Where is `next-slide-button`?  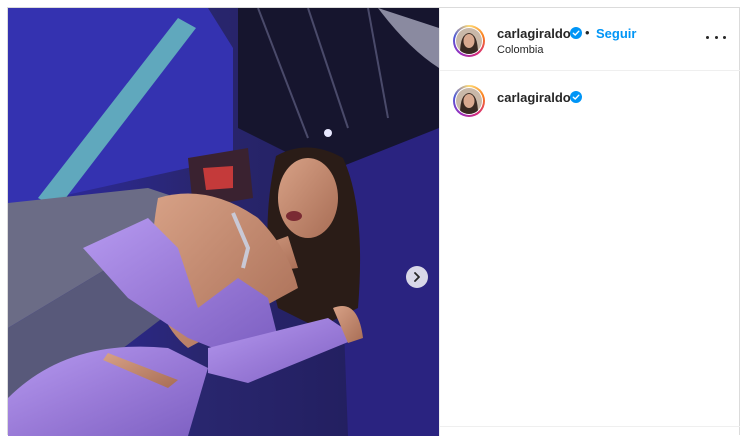
next-slide-button is located at coordinates (417, 277).